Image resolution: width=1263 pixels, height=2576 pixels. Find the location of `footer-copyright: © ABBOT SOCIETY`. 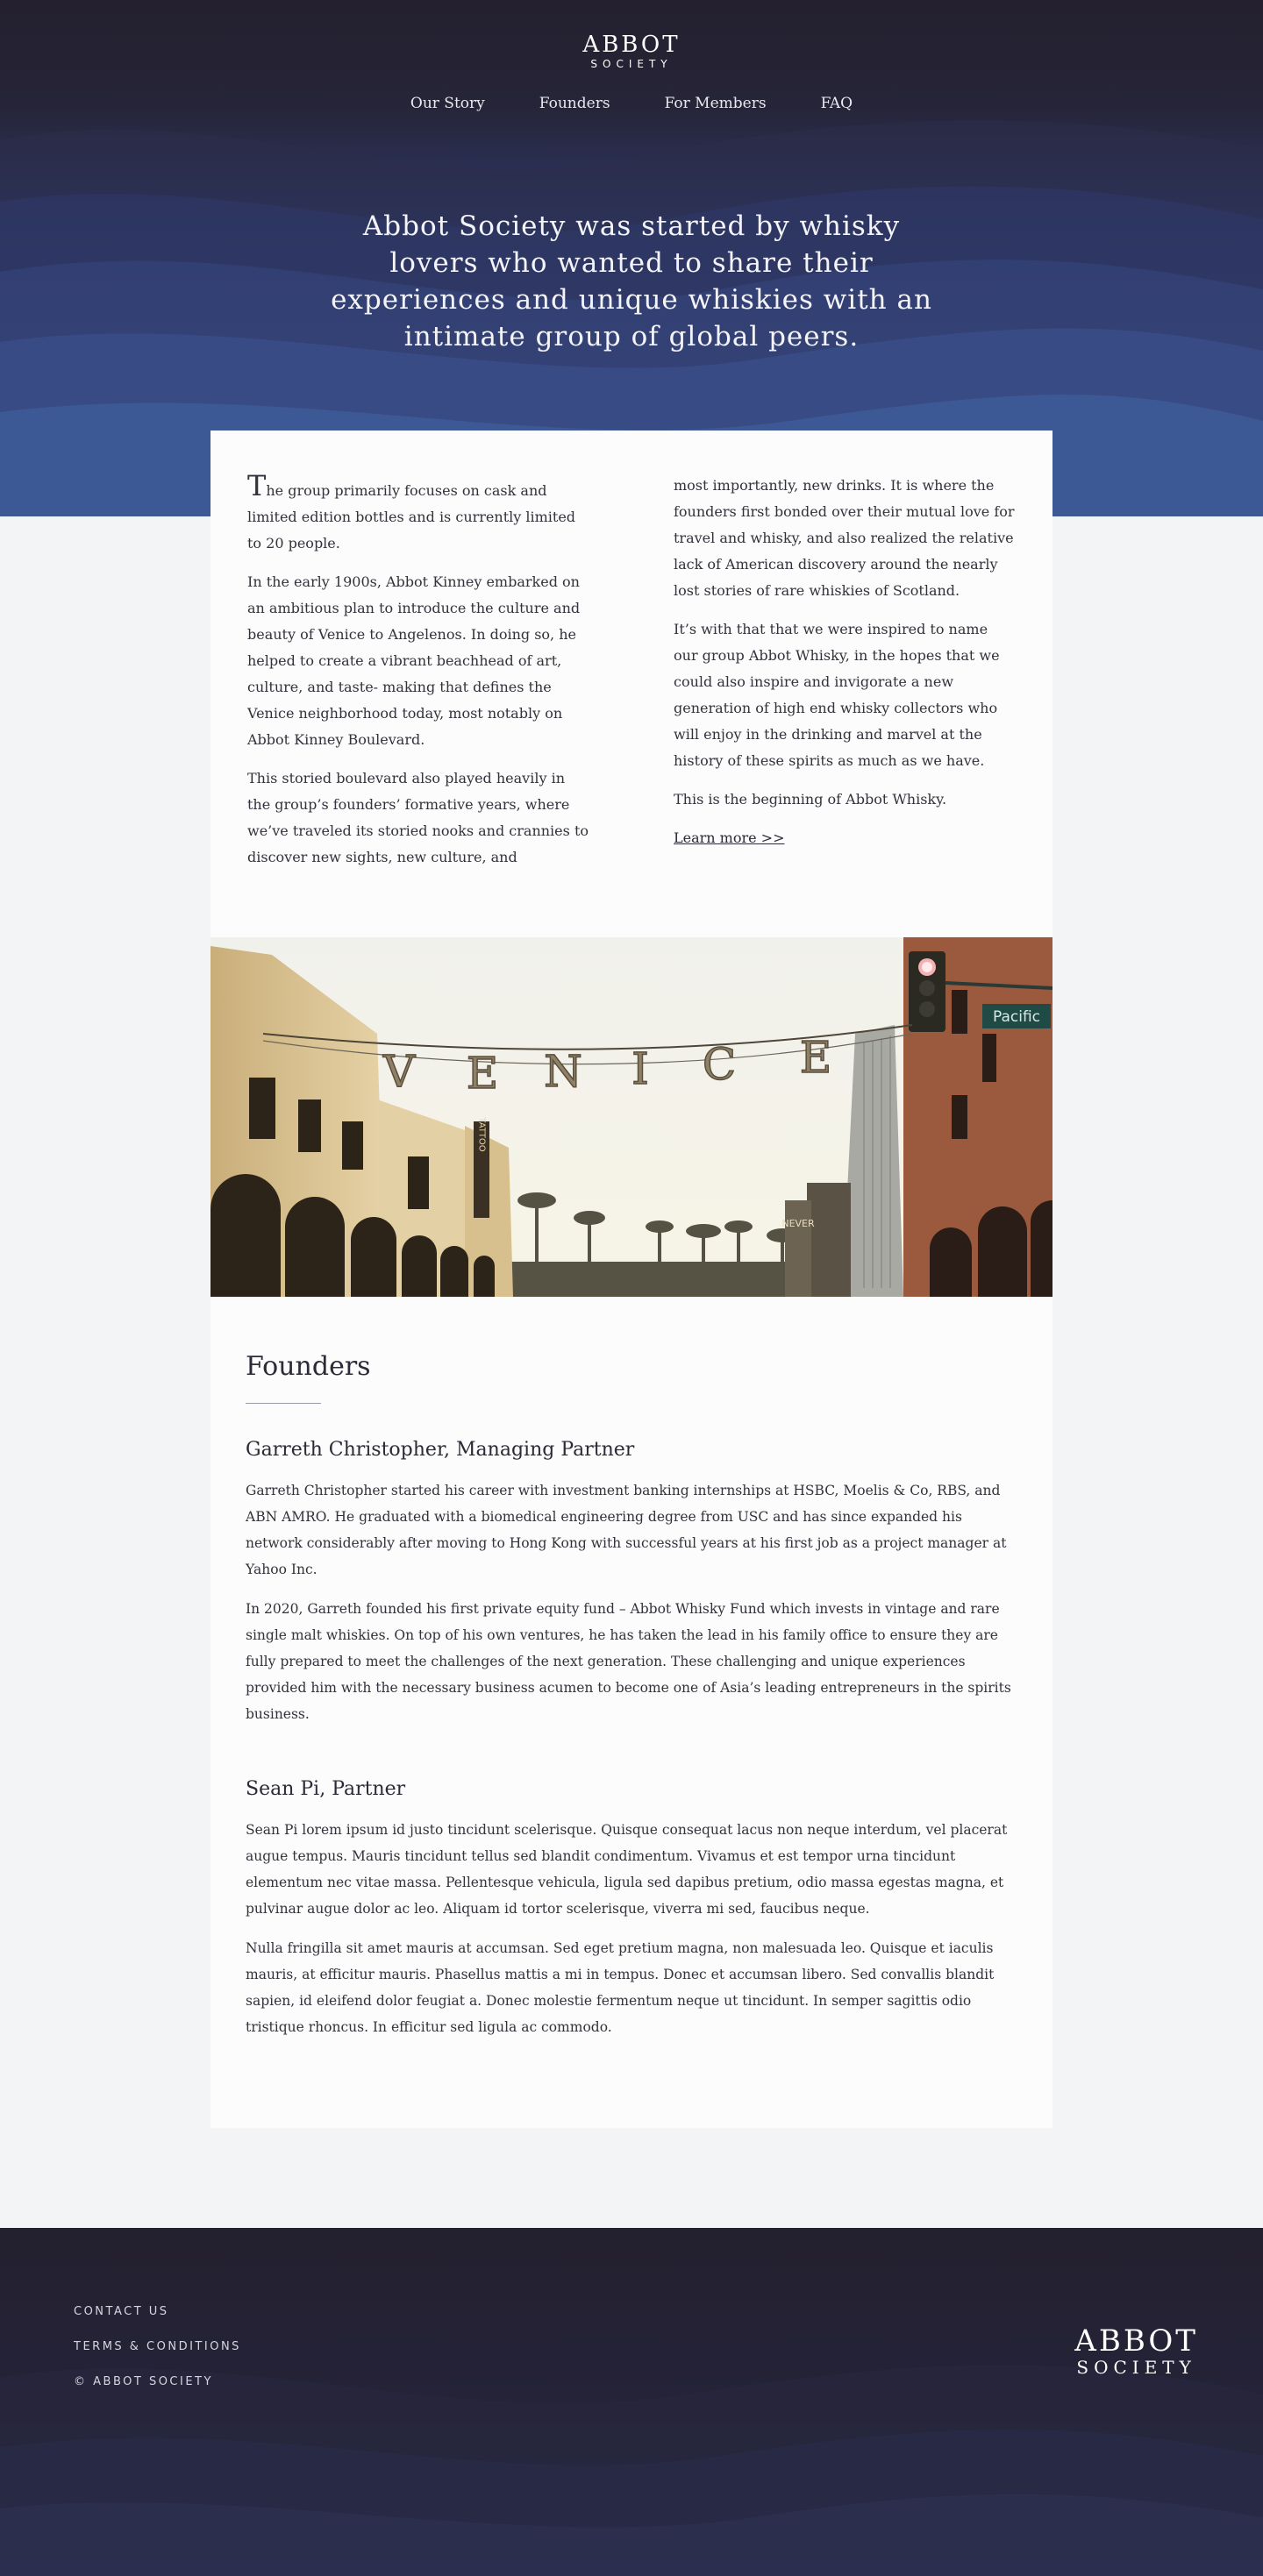

footer-copyright: © ABBOT SOCIETY is located at coordinates (143, 2381).